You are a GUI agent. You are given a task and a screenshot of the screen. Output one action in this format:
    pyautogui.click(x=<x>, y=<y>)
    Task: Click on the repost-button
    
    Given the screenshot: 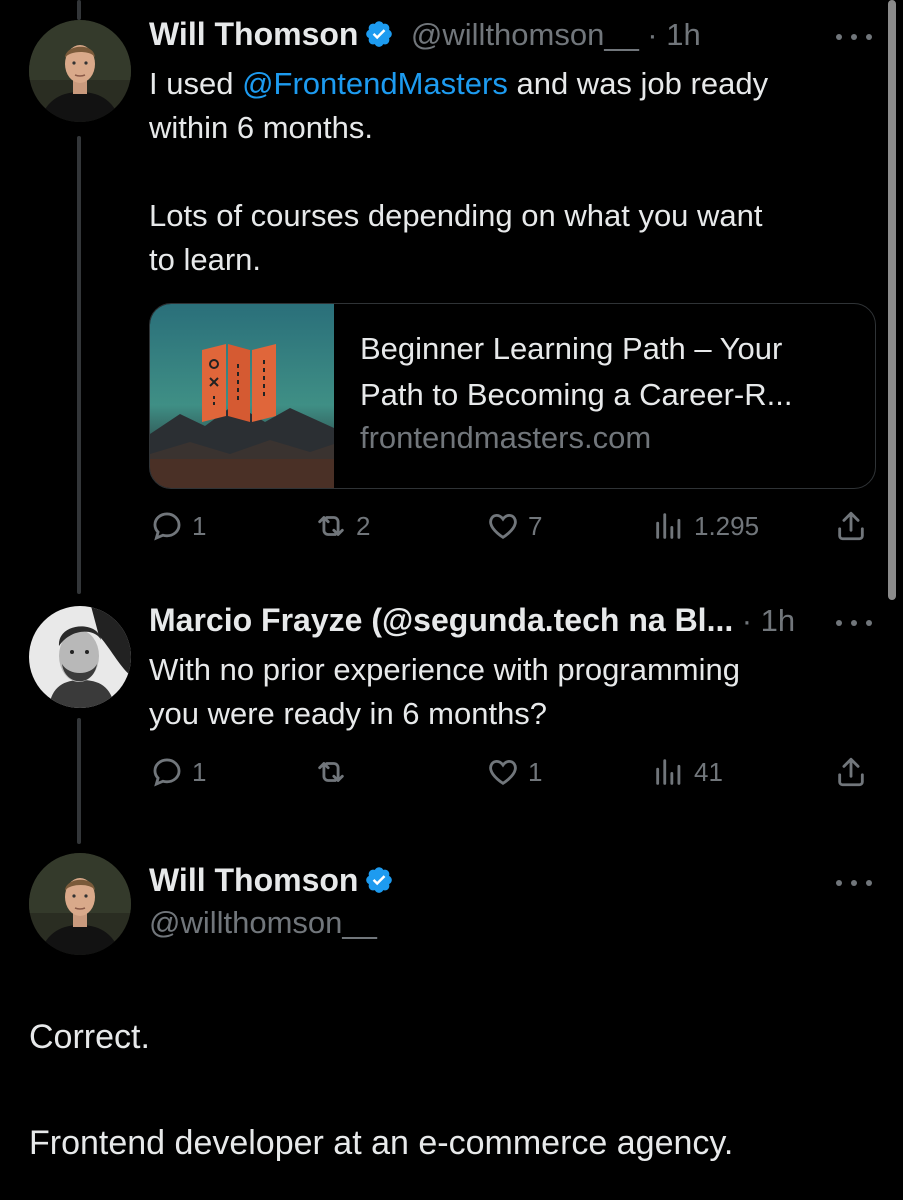 What is the action you would take?
    pyautogui.click(x=335, y=772)
    